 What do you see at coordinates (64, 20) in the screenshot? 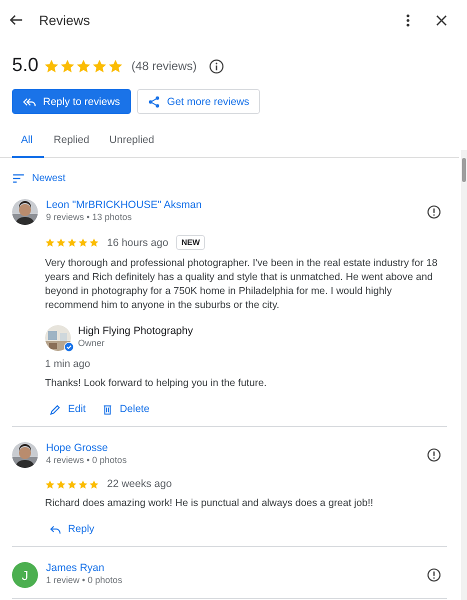
I see `window-title: Reviews` at bounding box center [64, 20].